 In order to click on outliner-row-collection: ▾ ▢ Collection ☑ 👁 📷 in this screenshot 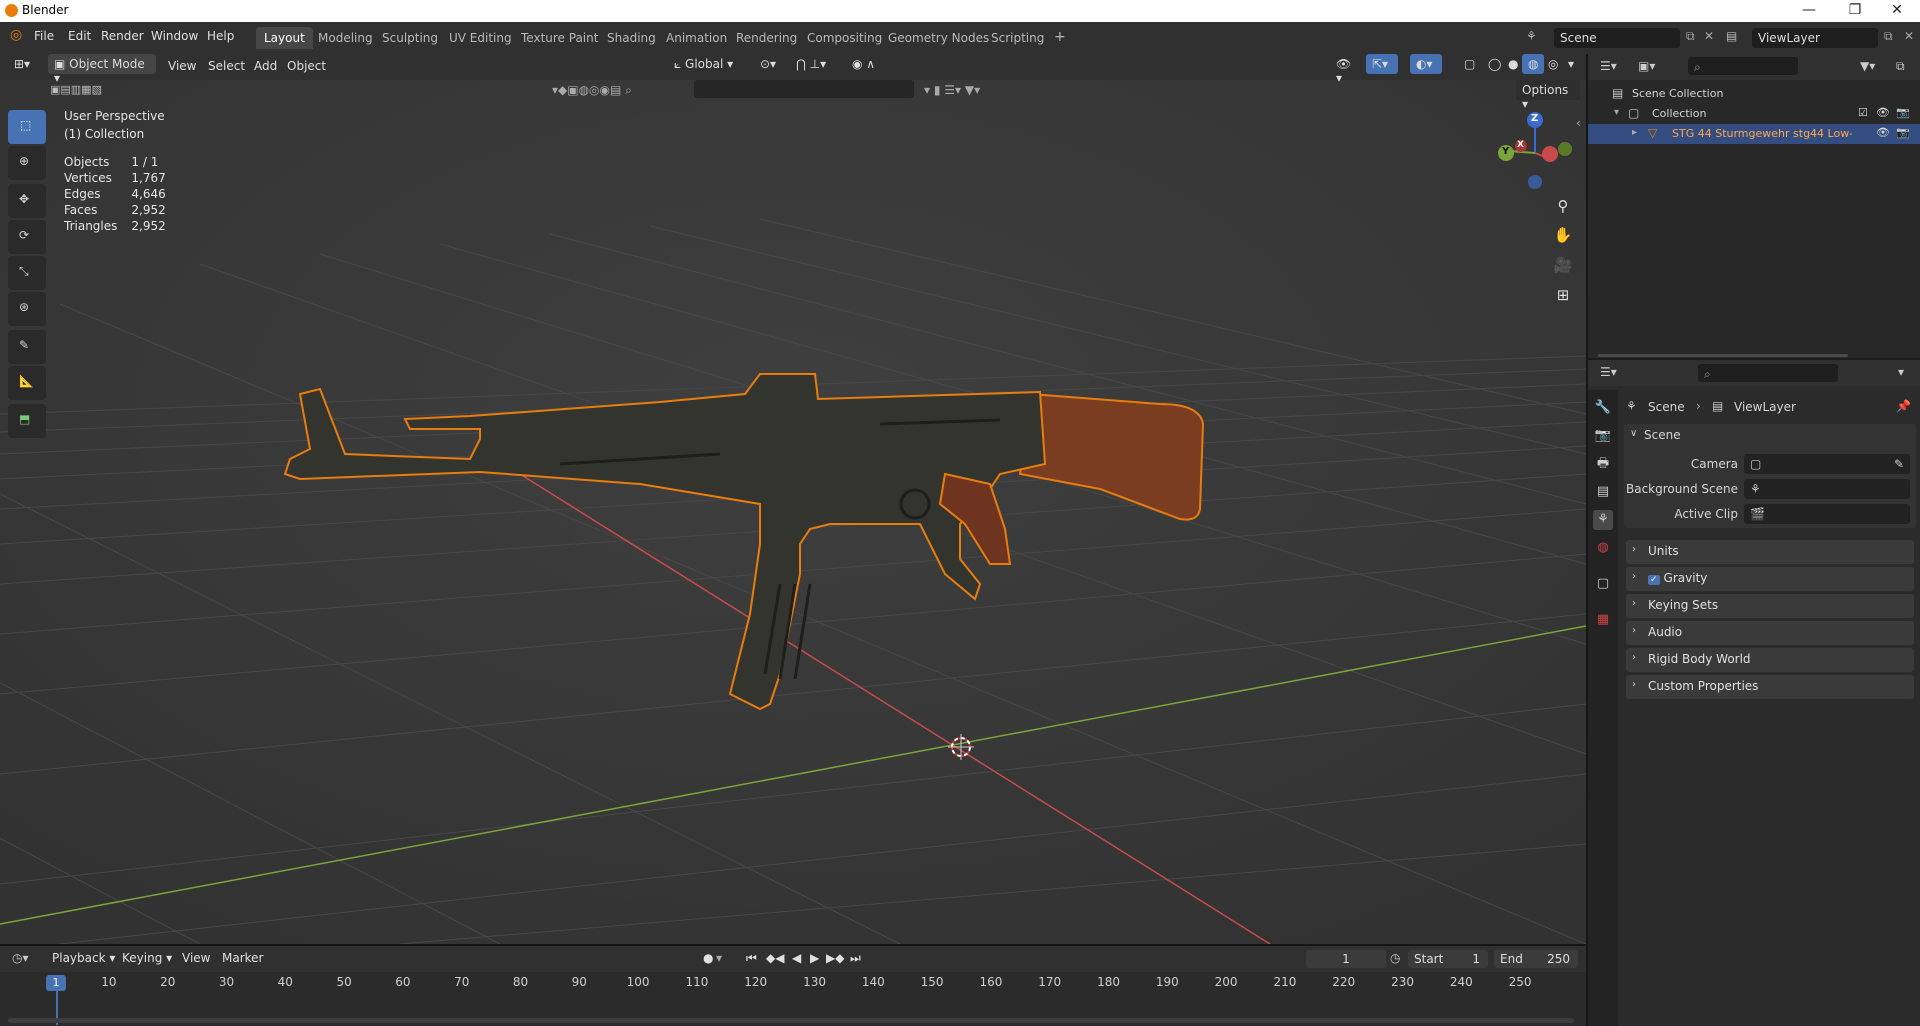, I will do `click(1754, 114)`.